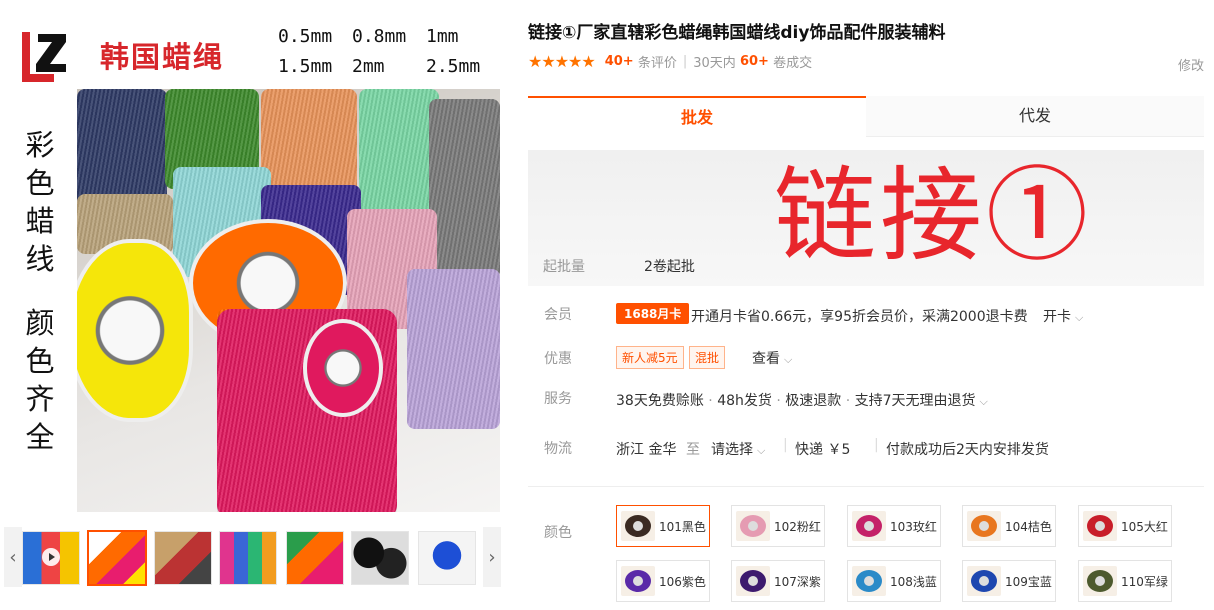  I want to click on thumb-next-arrow-icon: ›, so click(492, 557).